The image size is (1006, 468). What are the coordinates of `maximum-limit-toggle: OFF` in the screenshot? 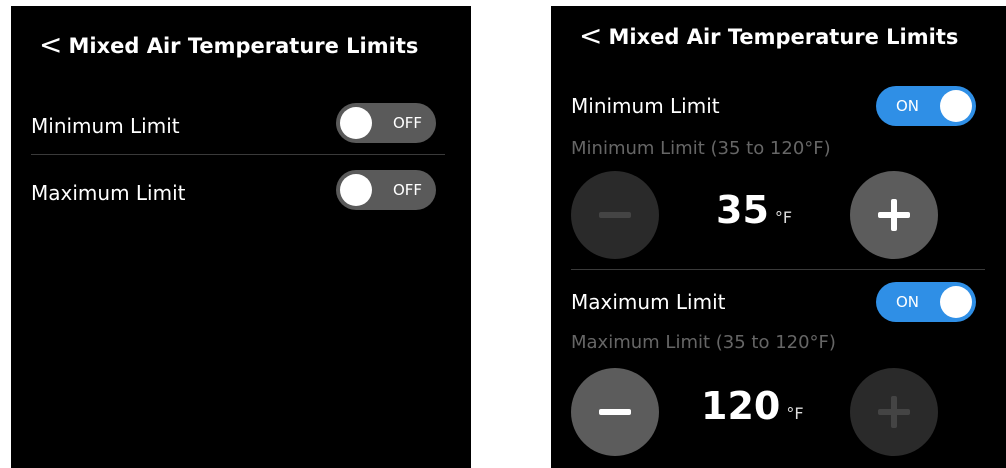 It's located at (386, 190).